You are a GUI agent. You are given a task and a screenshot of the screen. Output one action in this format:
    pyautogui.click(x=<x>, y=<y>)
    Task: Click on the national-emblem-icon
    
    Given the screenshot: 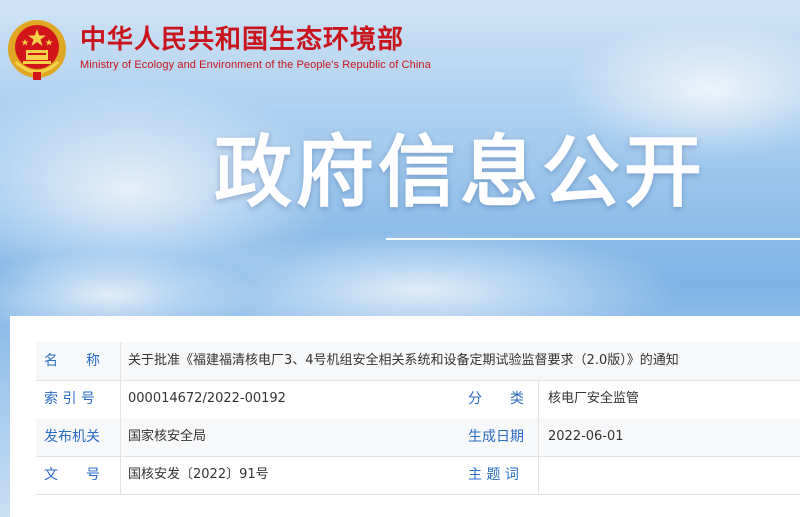 What is the action you would take?
    pyautogui.click(x=37, y=50)
    